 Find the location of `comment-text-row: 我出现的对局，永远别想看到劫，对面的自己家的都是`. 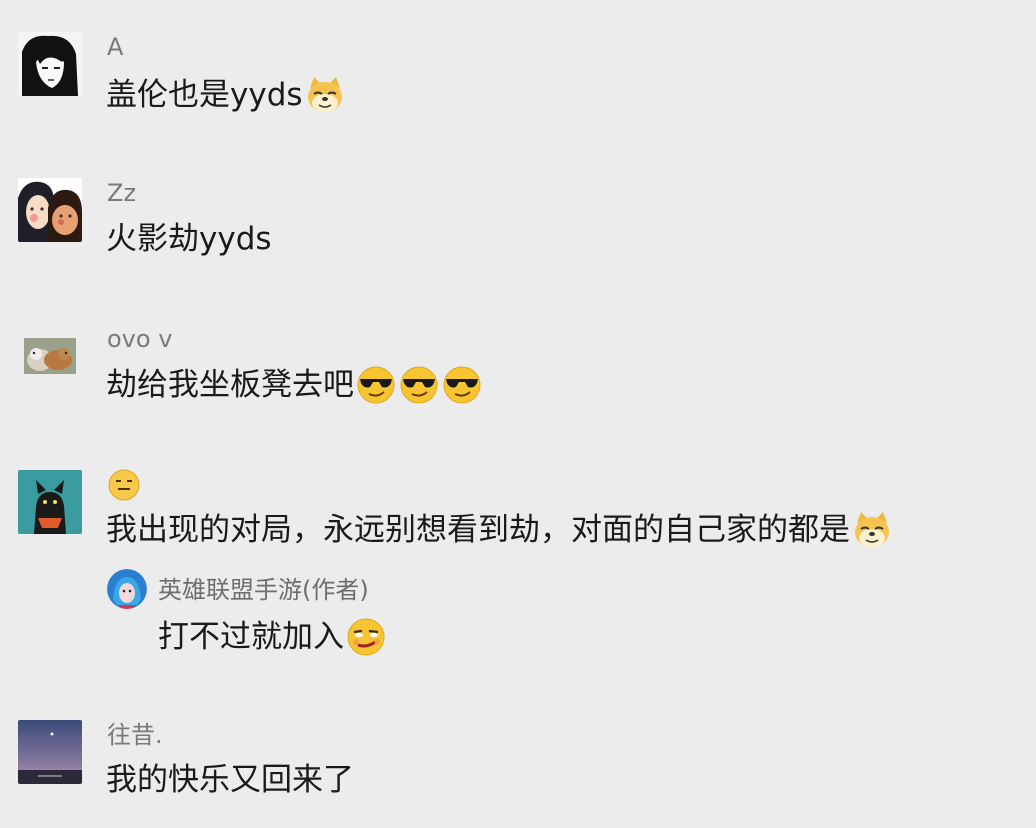

comment-text-row: 我出现的对局，永远别想看到劫，对面的自己家的都是 is located at coordinates (499, 530).